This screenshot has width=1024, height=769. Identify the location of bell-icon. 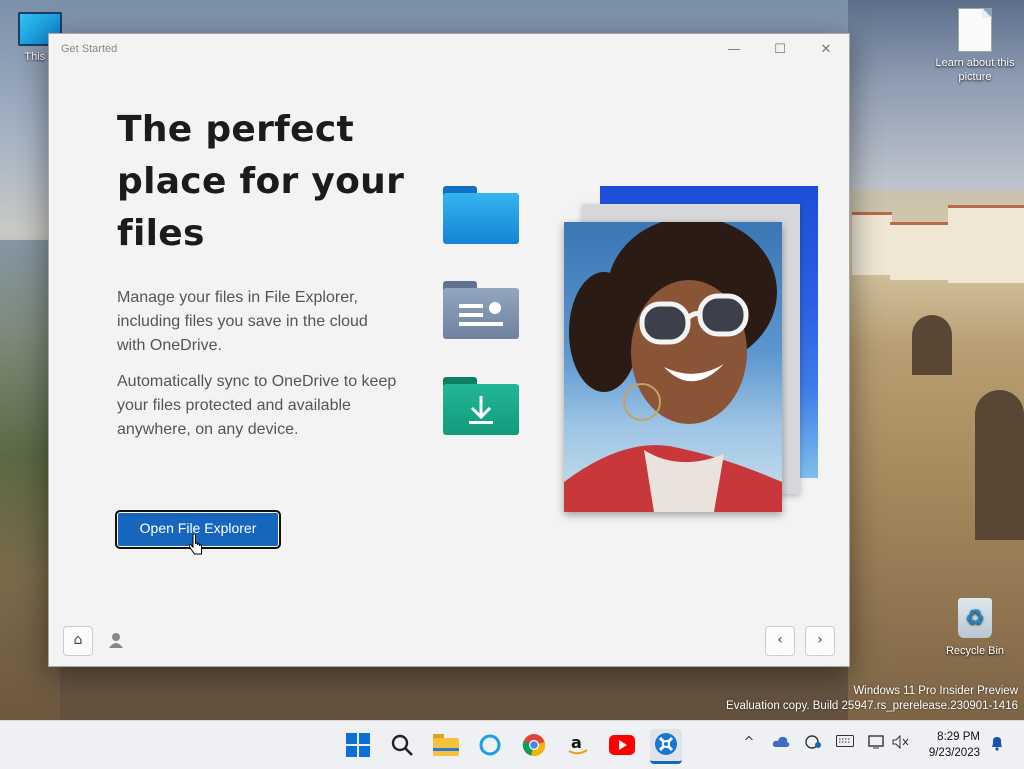
(997, 744).